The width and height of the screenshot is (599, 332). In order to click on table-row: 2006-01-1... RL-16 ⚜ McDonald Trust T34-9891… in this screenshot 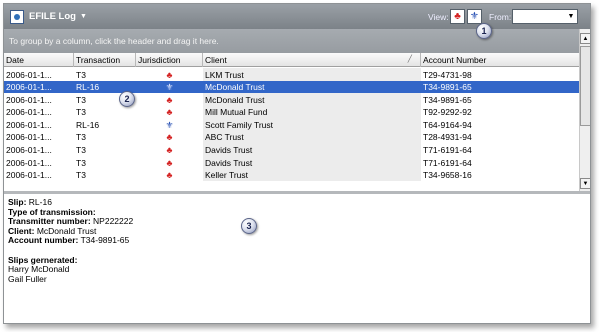, I will do `click(291, 87)`.